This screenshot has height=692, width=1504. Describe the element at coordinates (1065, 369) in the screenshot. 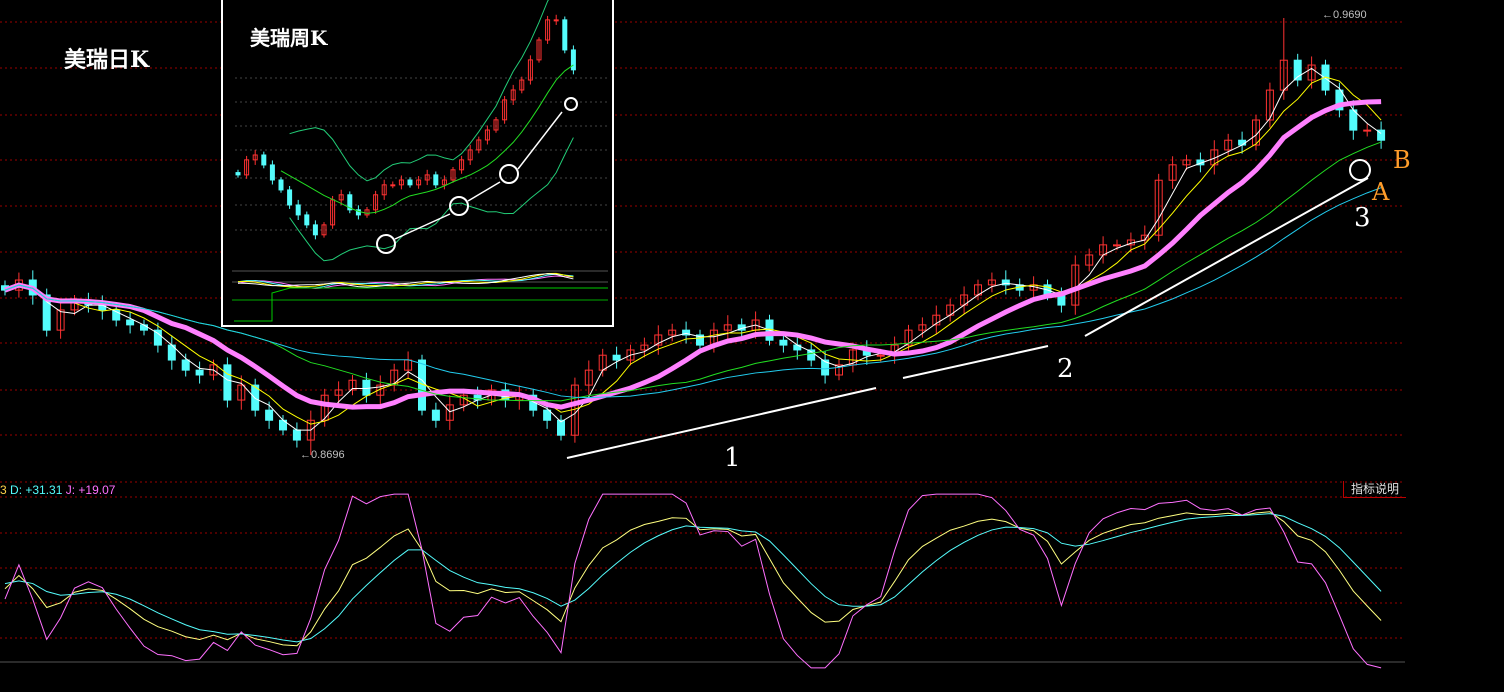

I see `trendline-label-2: 2` at that location.